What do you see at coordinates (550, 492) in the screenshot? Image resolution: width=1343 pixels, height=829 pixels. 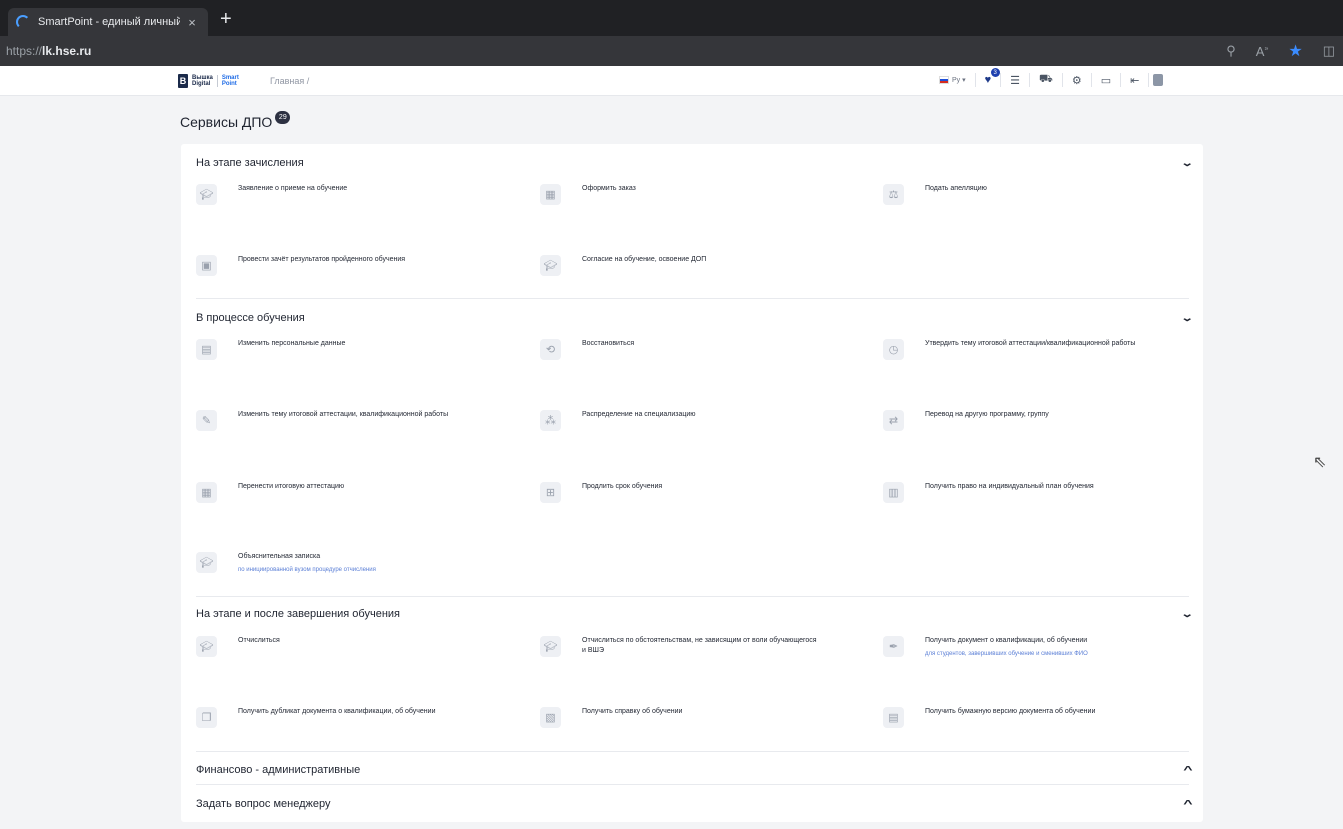 I see `extend-calendar-icon: ⊞` at bounding box center [550, 492].